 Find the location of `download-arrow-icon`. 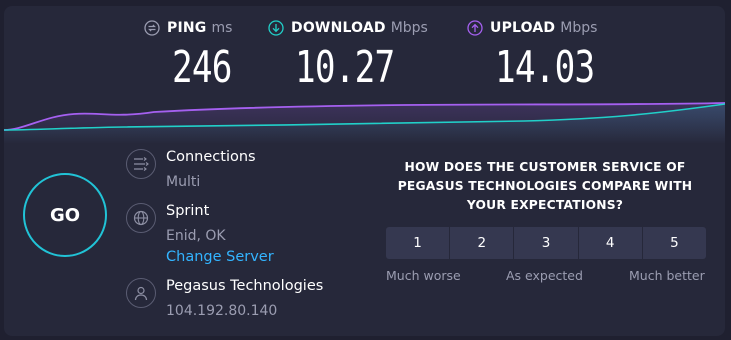

download-arrow-icon is located at coordinates (276, 28).